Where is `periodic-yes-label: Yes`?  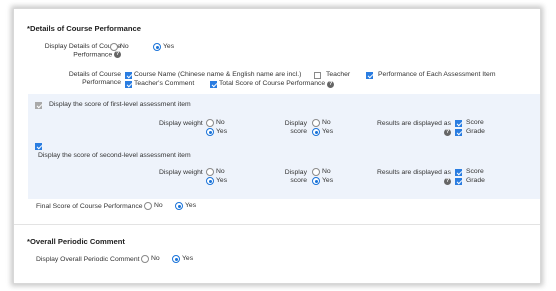 periodic-yes-label: Yes is located at coordinates (188, 258).